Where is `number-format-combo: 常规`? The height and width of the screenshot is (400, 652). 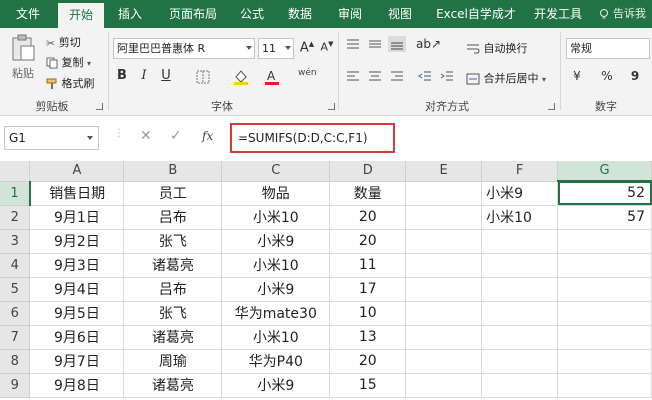 number-format-combo: 常规 is located at coordinates (608, 48).